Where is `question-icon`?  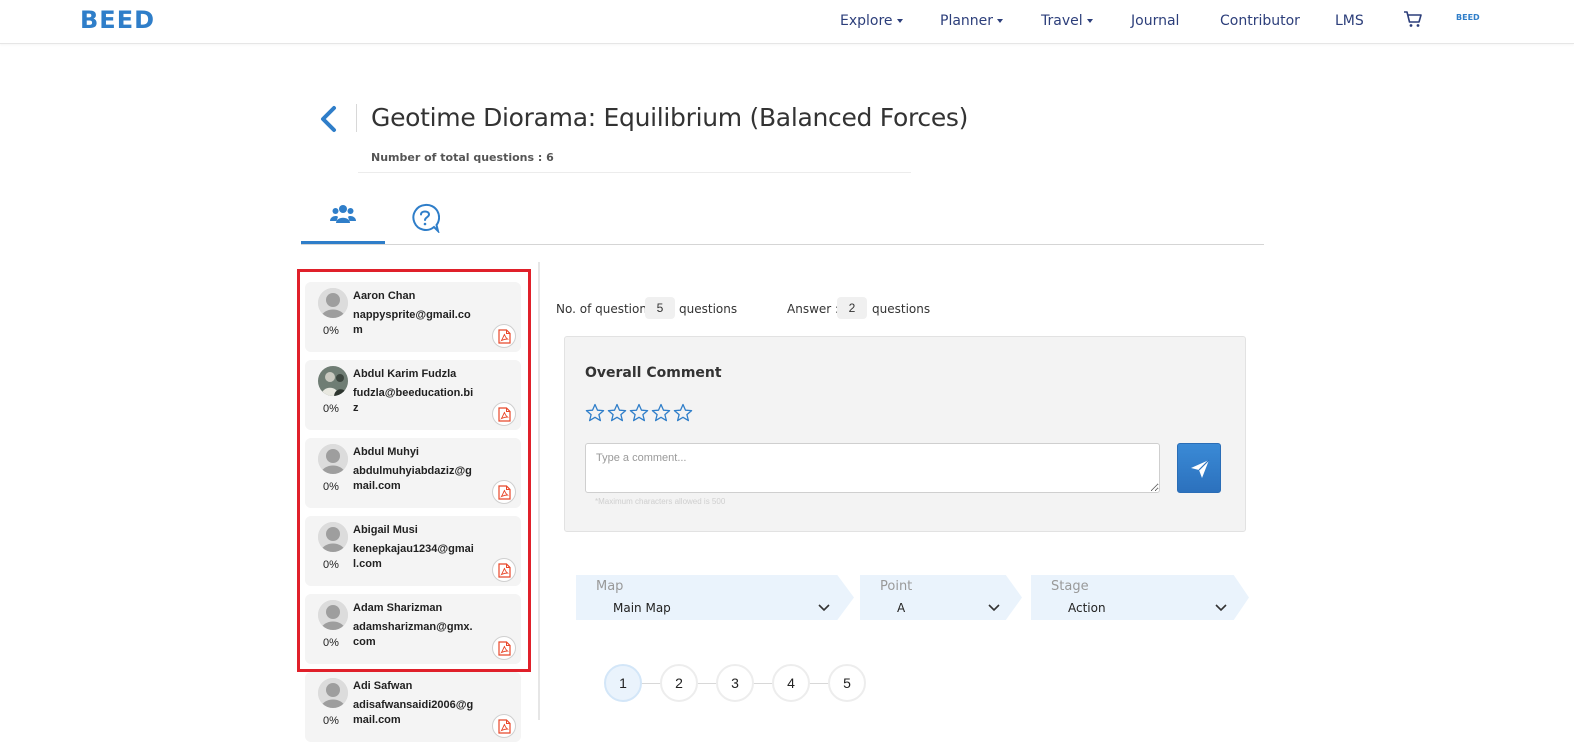 question-icon is located at coordinates (426, 218).